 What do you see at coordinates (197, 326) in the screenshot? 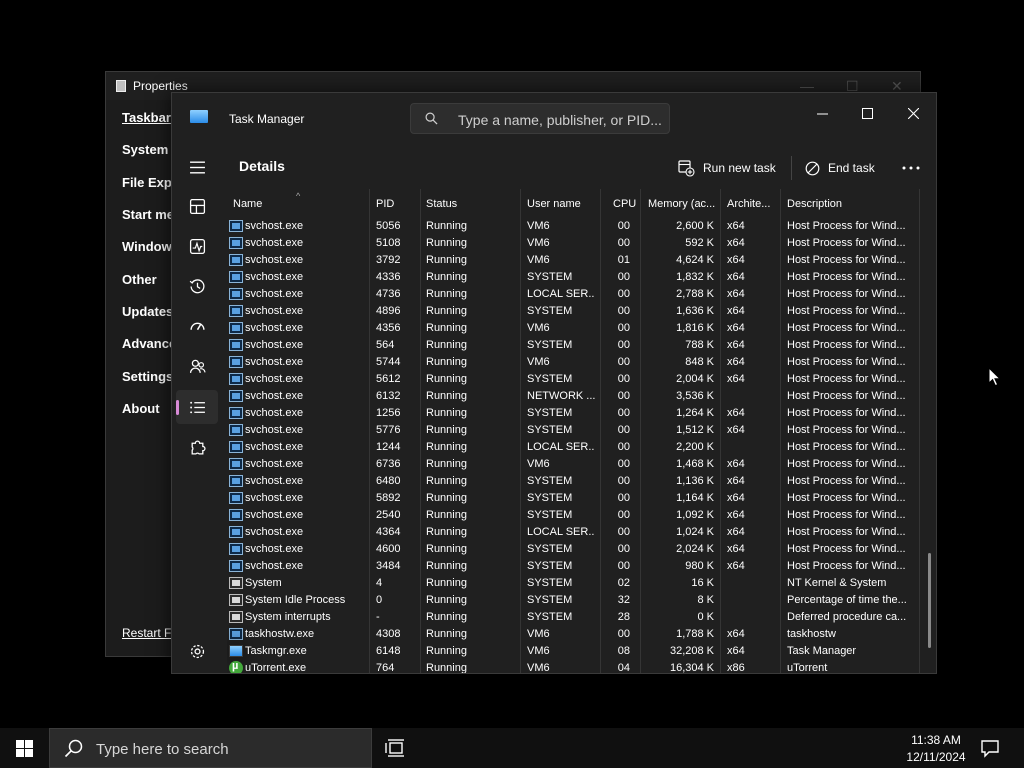
I see `nav-startup-apps` at bounding box center [197, 326].